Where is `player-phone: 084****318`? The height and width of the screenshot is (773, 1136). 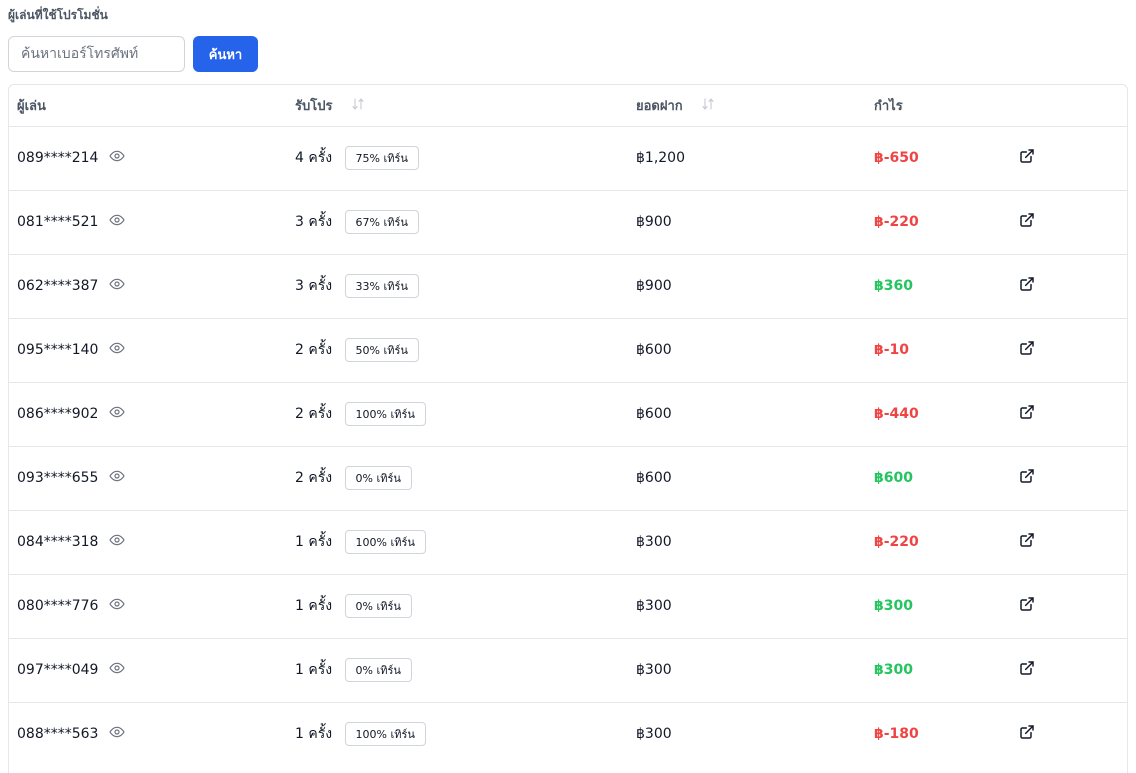
player-phone: 084****318 is located at coordinates (58, 542).